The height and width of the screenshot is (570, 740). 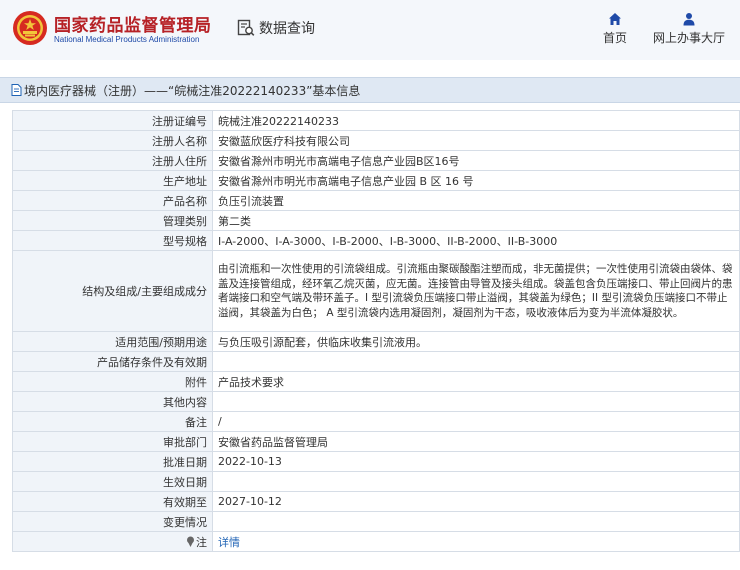 I want to click on document-icon, so click(x=16, y=90).